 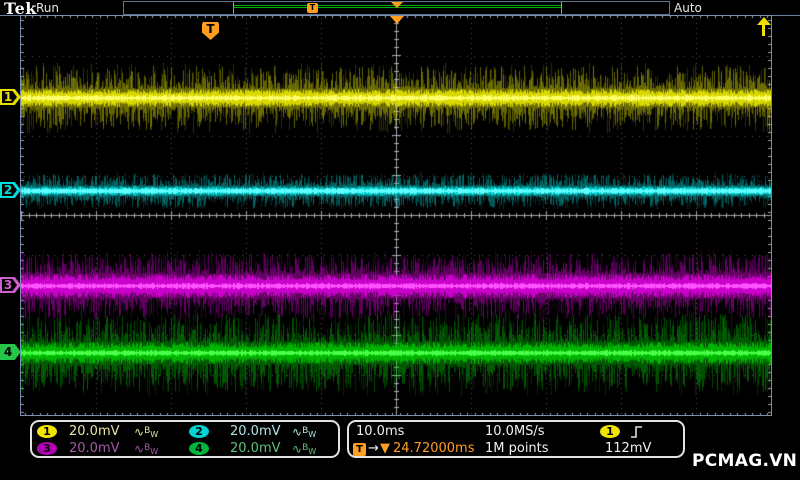 I want to click on channel-4-coupling-bw-icon: ∿BW, so click(x=304, y=449).